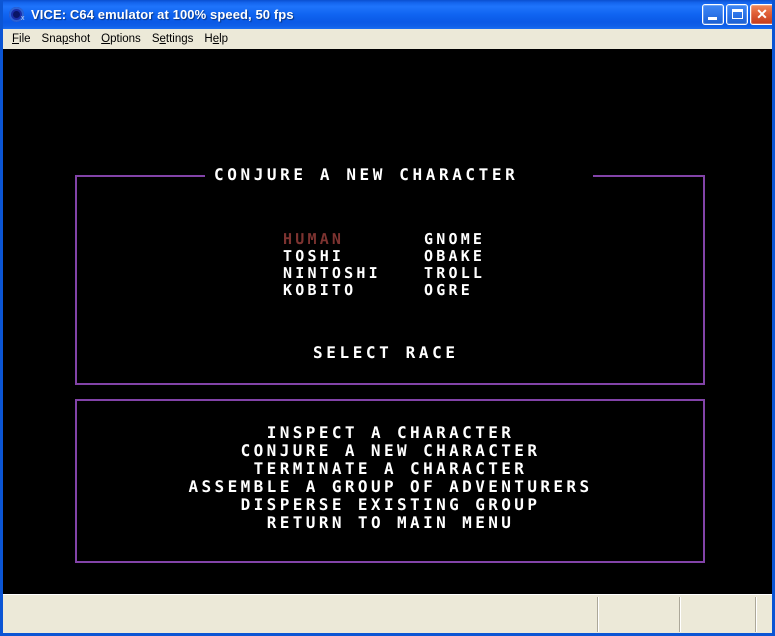 The height and width of the screenshot is (636, 775). I want to click on race-option-toshi: TOSHI, so click(313, 256).